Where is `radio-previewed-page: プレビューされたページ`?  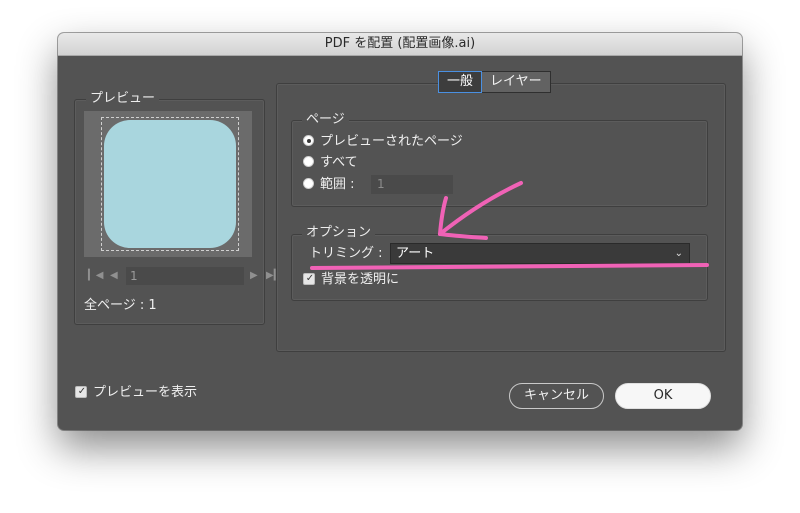 radio-previewed-page: プレビューされたページ is located at coordinates (383, 142).